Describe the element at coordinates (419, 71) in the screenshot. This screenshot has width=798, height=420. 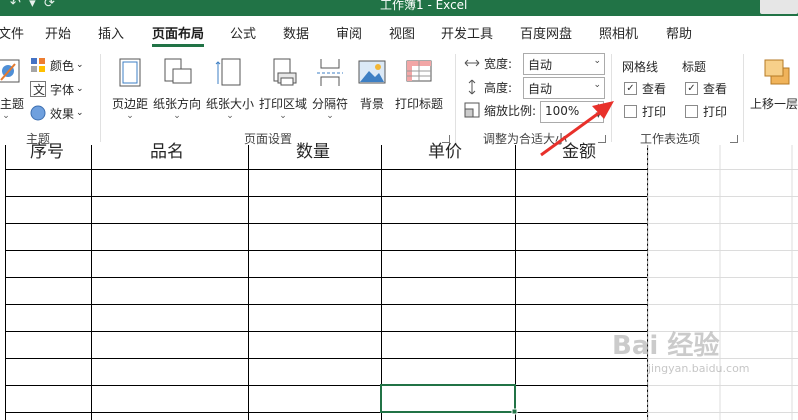
I see `print-titles-icon` at that location.